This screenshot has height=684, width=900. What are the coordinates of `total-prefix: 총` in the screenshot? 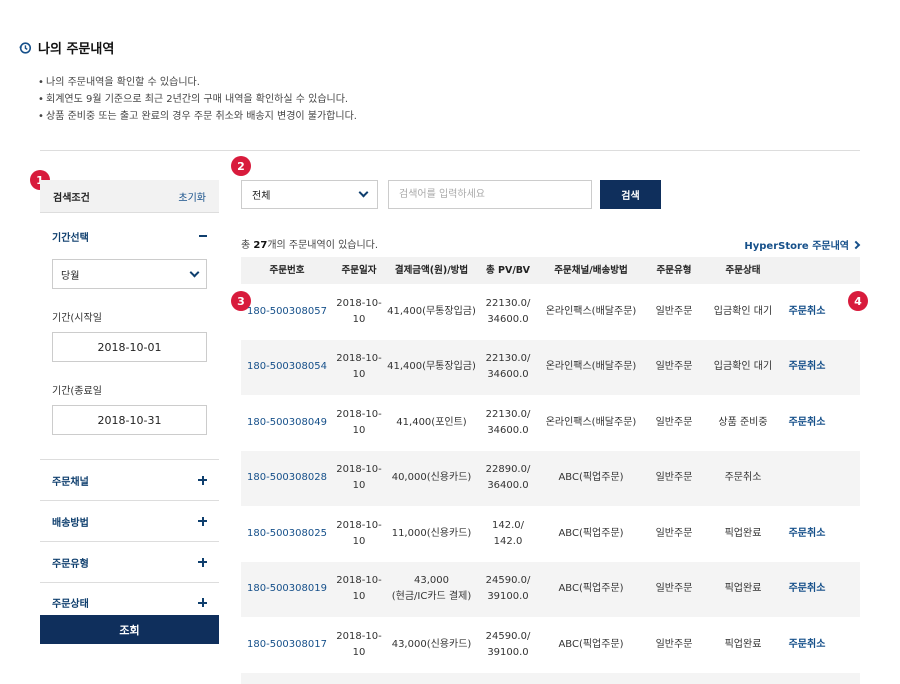 It's located at (247, 245).